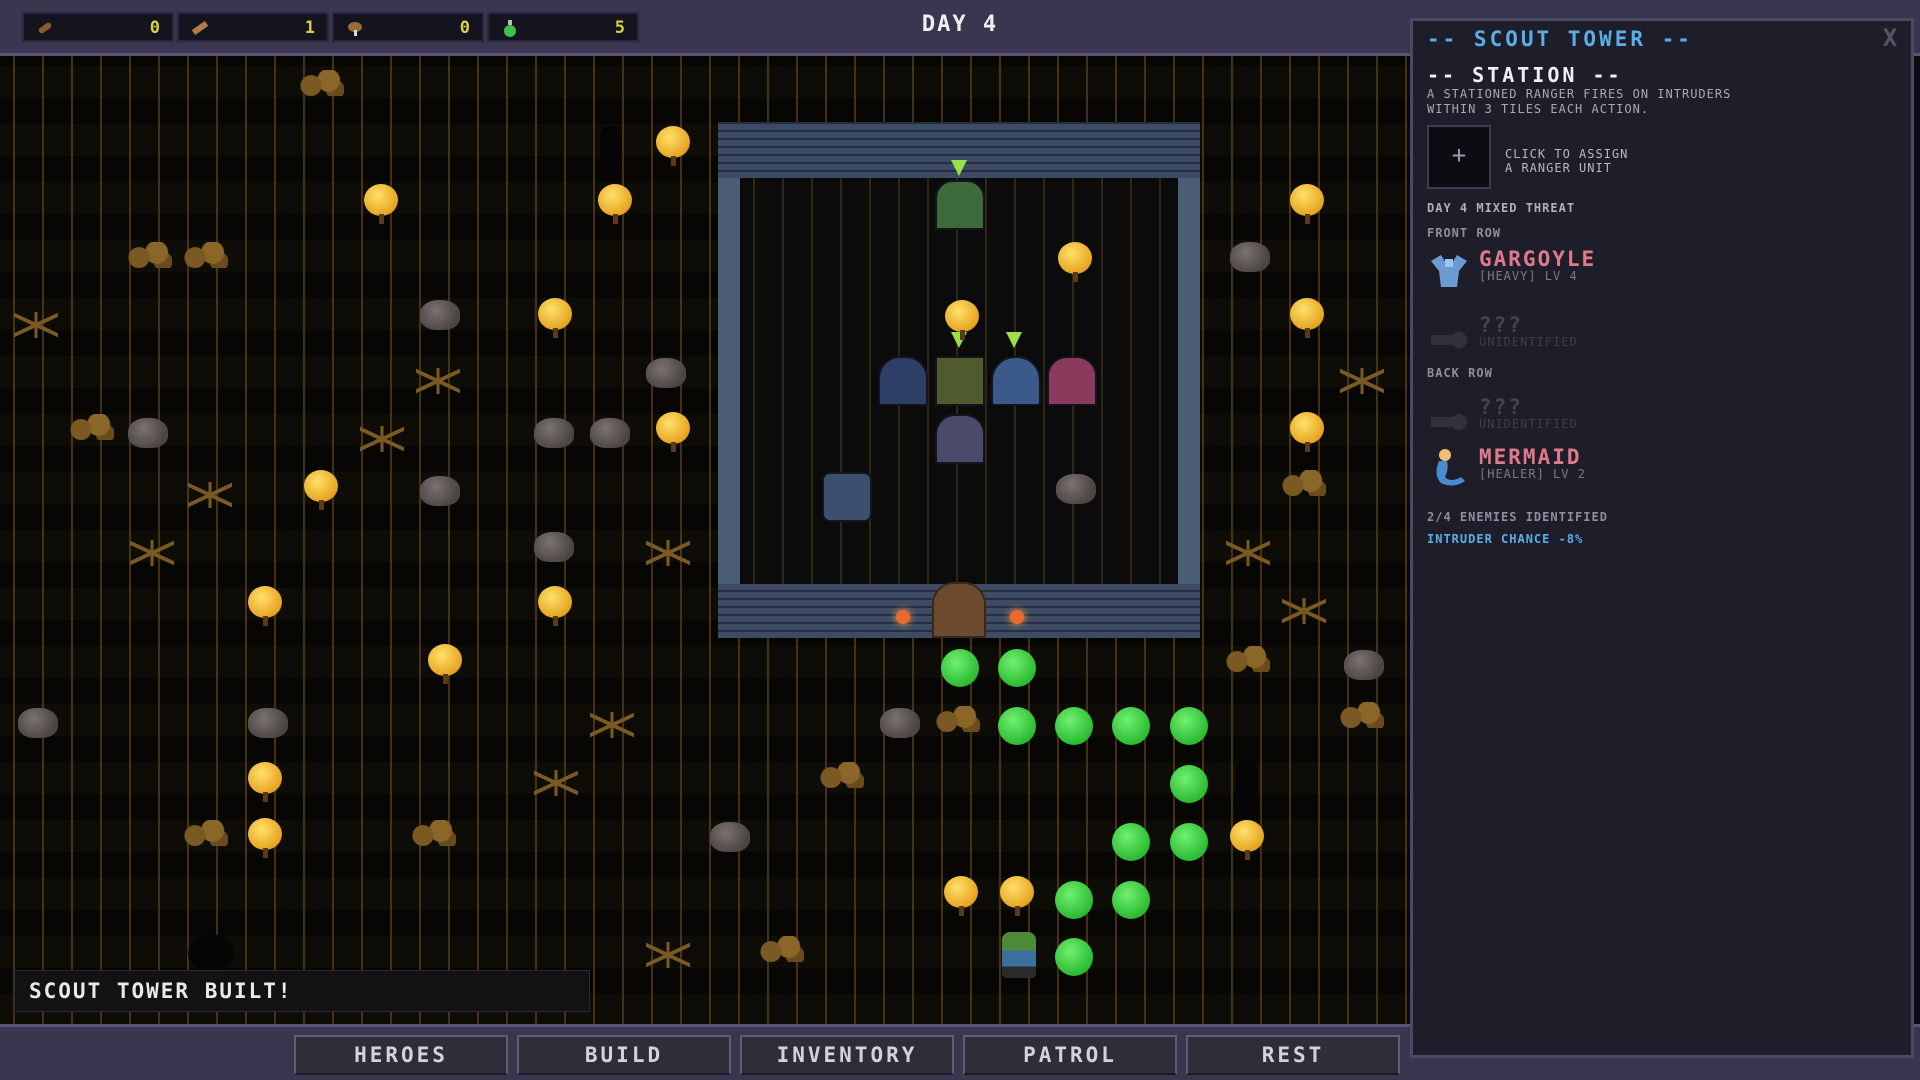 The image size is (1920, 1080). I want to click on enemy-info: [HEALER] LV 2, so click(1532, 474).